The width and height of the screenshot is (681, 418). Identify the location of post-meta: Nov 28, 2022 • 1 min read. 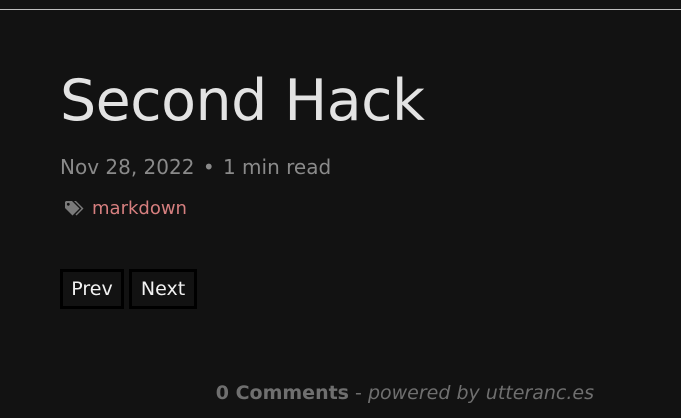
(195, 167).